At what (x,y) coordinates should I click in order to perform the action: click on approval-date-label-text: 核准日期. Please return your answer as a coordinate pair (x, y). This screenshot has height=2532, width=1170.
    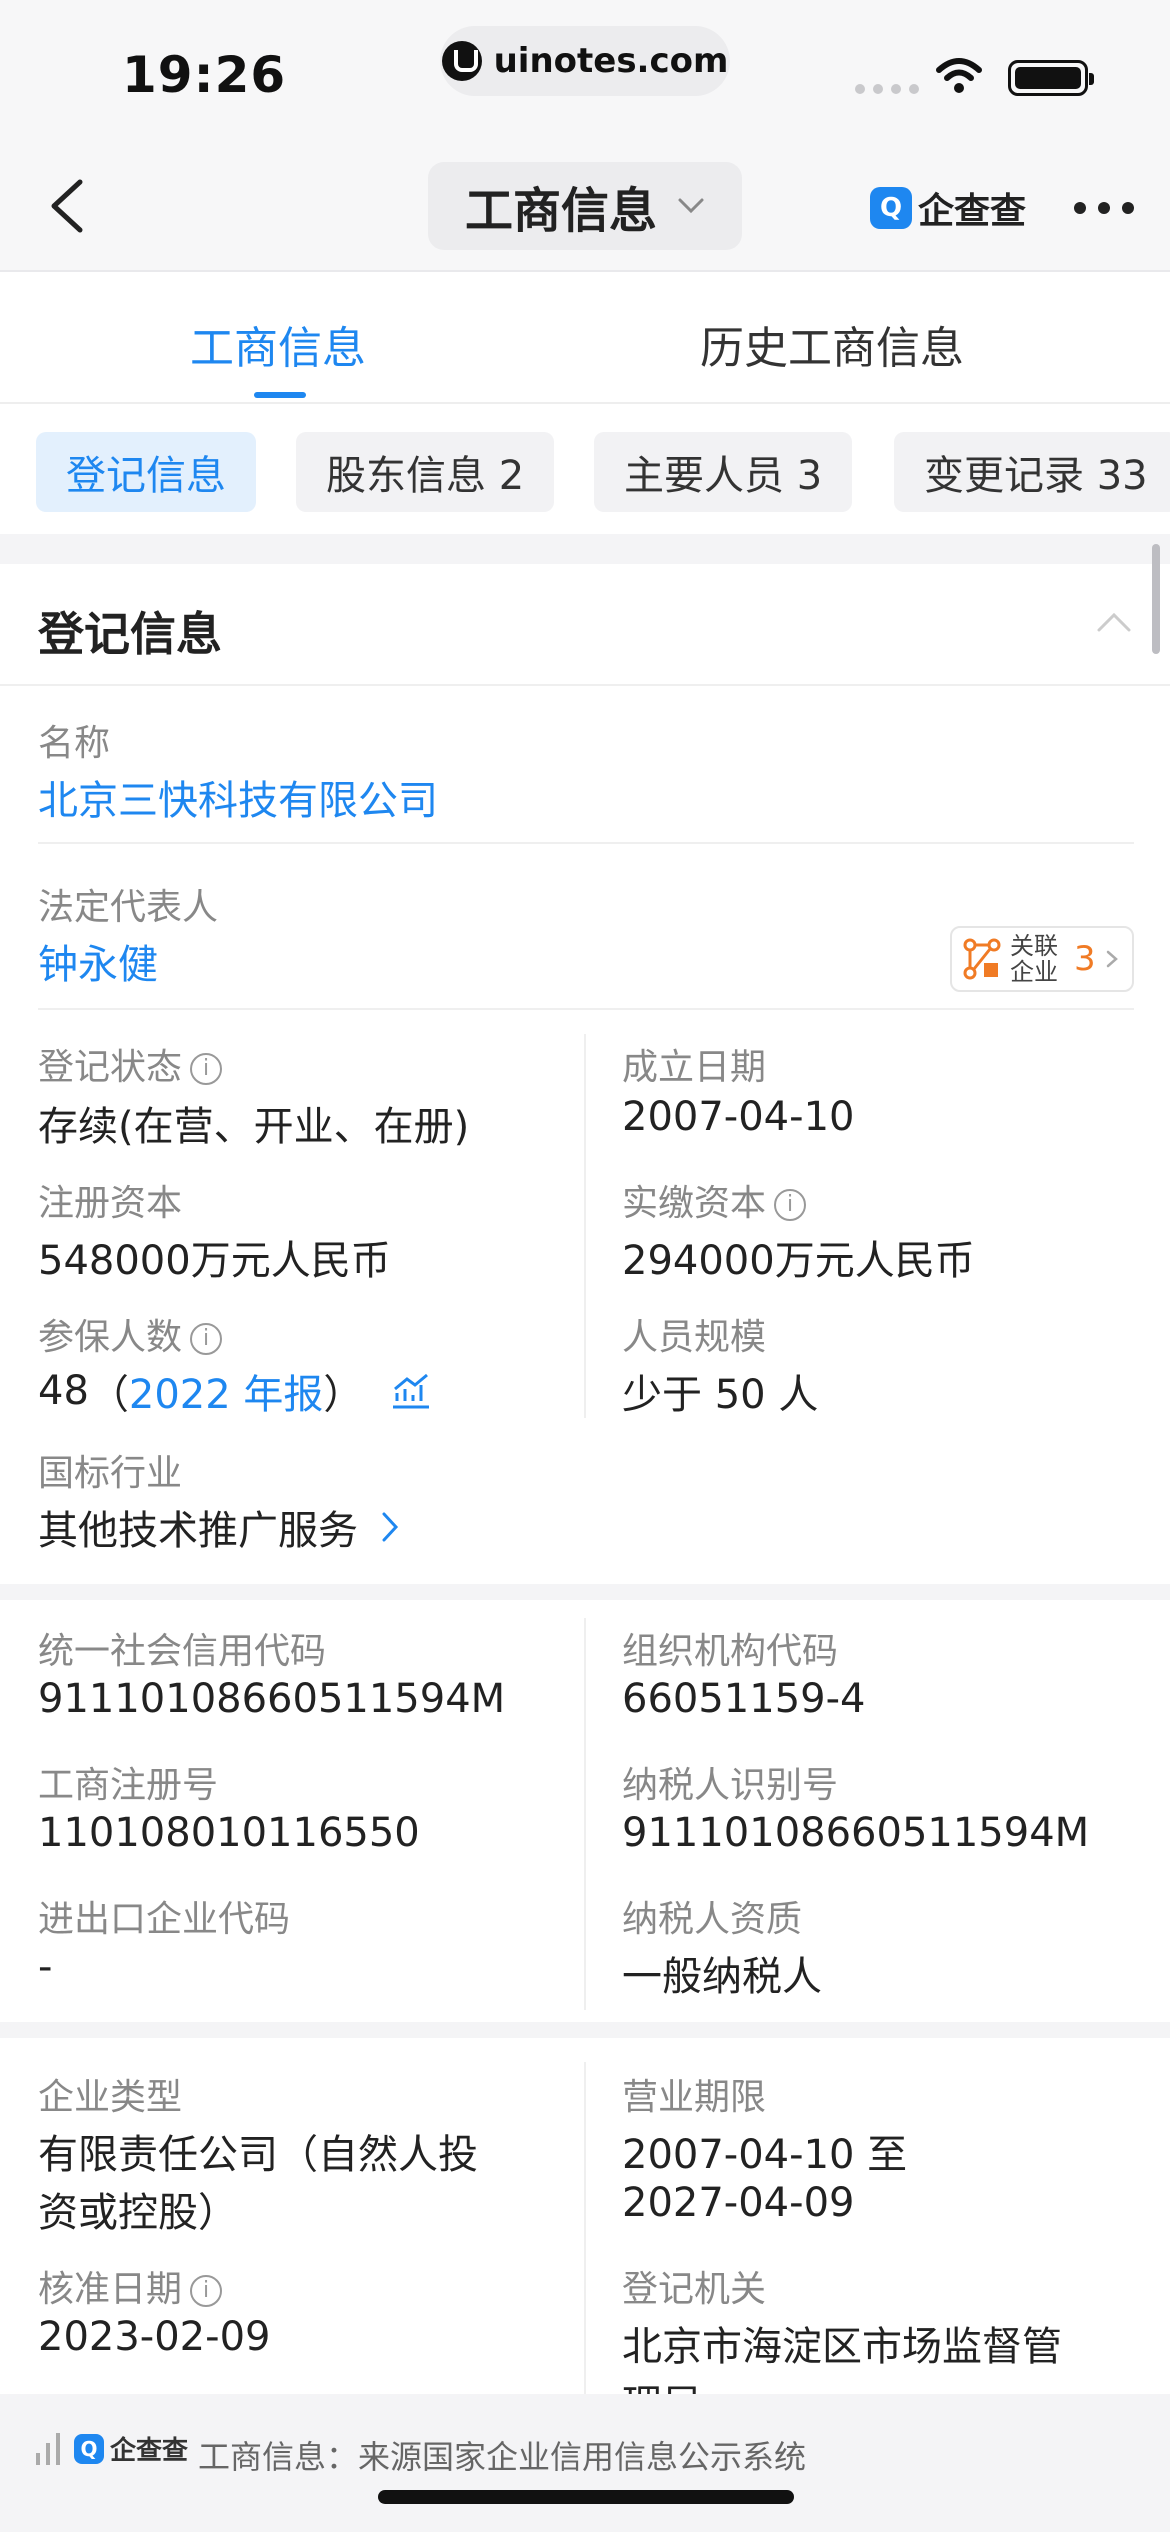
    Looking at the image, I should click on (110, 2289).